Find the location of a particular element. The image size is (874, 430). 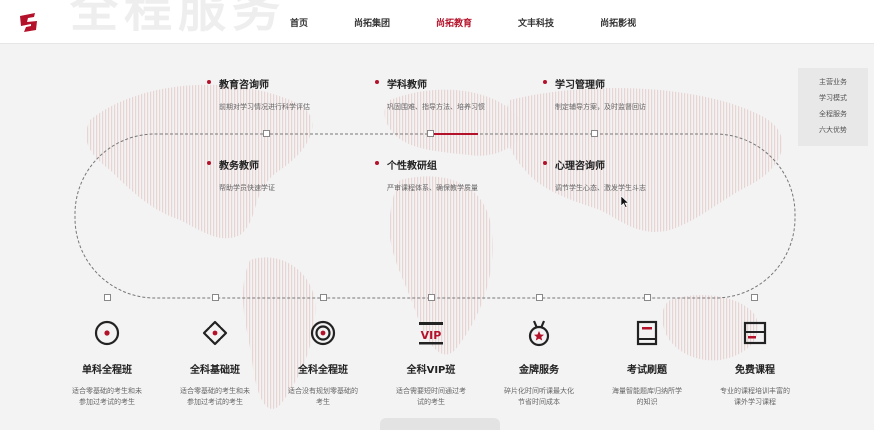

course-desc: 适合没有规划零基础的考生 is located at coordinates (323, 396).